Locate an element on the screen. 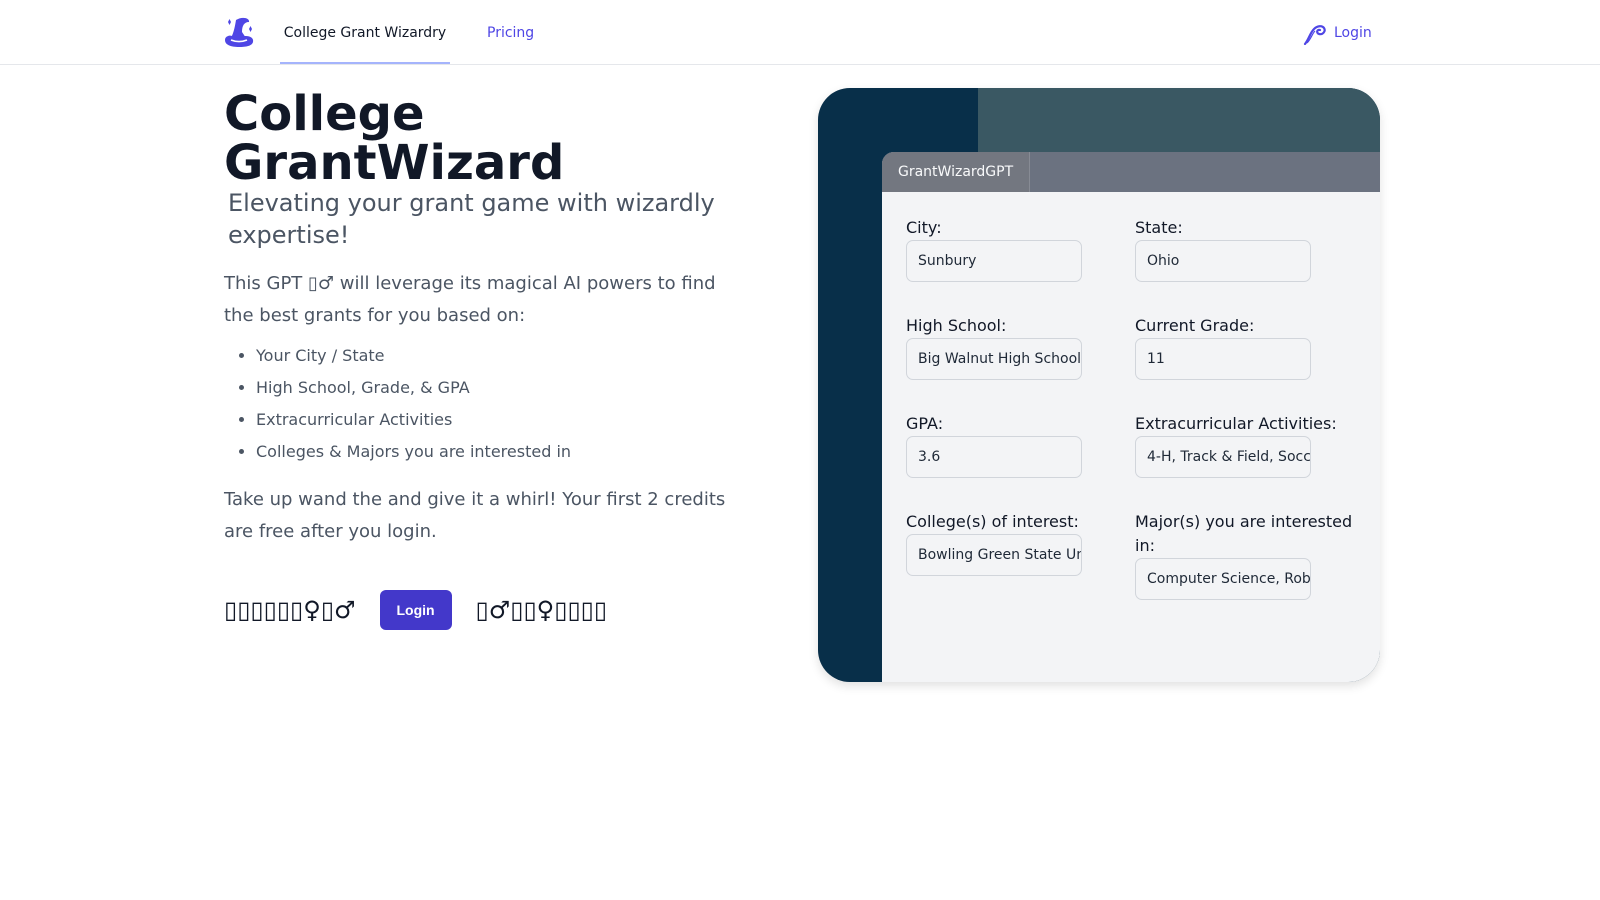  panel-header-band is located at coordinates (1179, 120).